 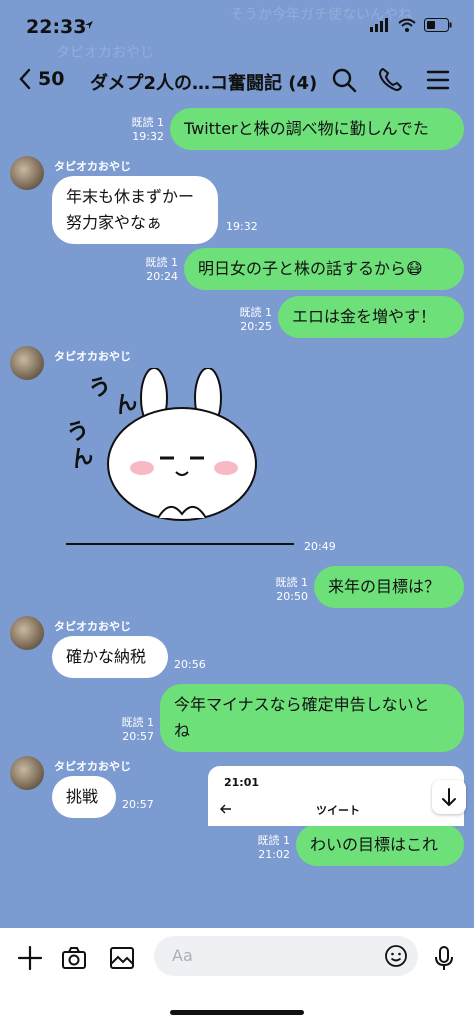 I want to click on message-text: 挑戦, so click(x=82, y=796).